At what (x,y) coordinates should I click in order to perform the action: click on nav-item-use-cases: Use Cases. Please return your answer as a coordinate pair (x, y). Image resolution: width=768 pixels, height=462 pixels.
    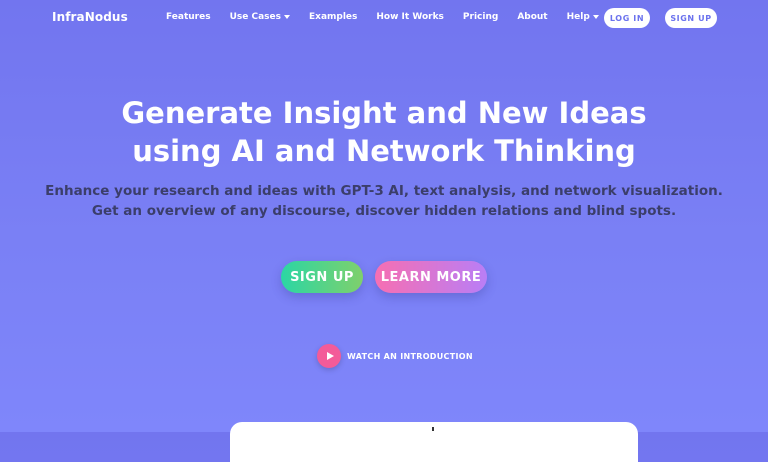
    Looking at the image, I should click on (260, 17).